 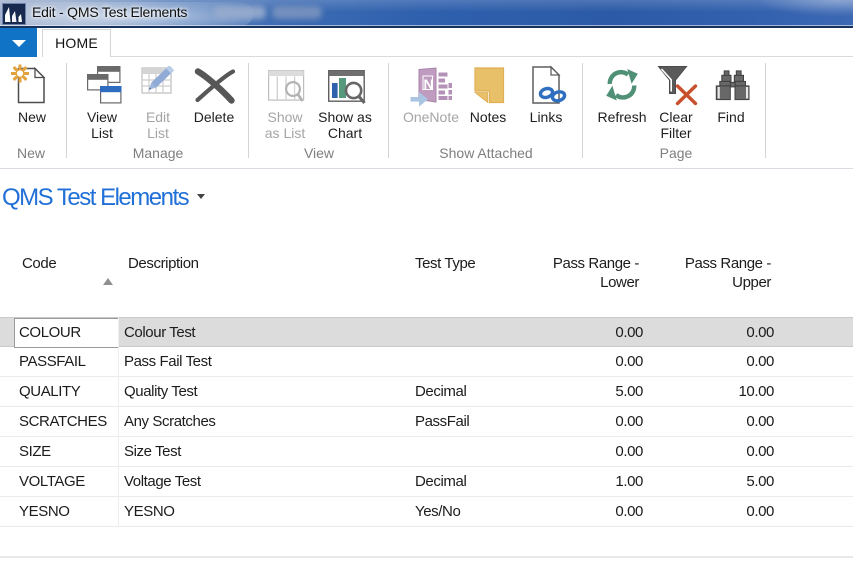 What do you see at coordinates (429, 84) in the screenshot?
I see `svg-text: N` at bounding box center [429, 84].